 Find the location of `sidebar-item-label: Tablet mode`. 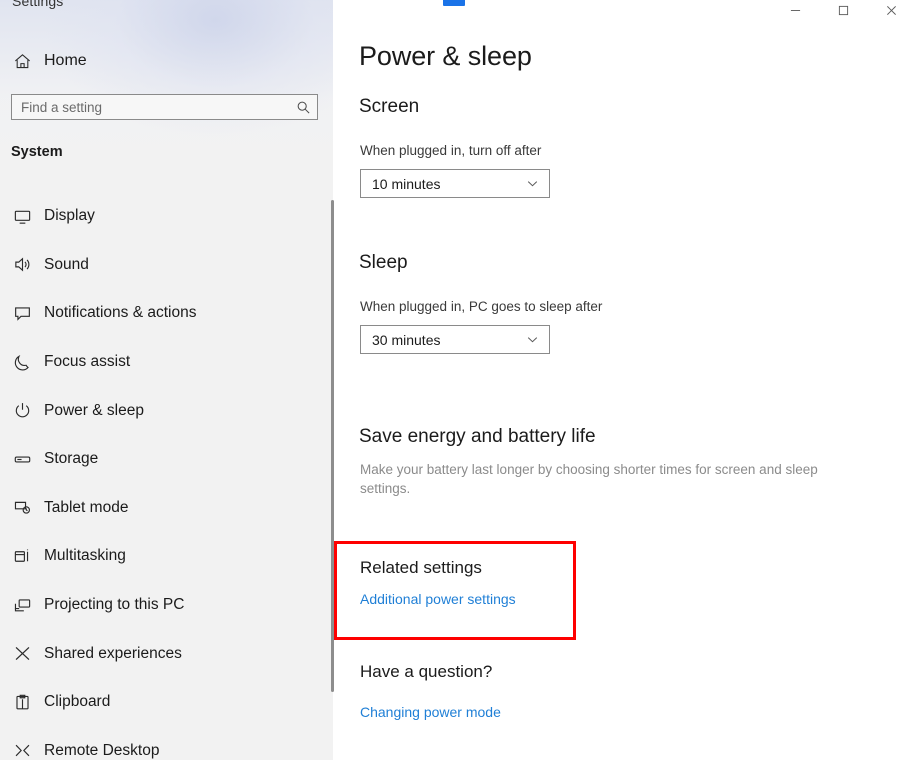

sidebar-item-label: Tablet mode is located at coordinates (86, 507).